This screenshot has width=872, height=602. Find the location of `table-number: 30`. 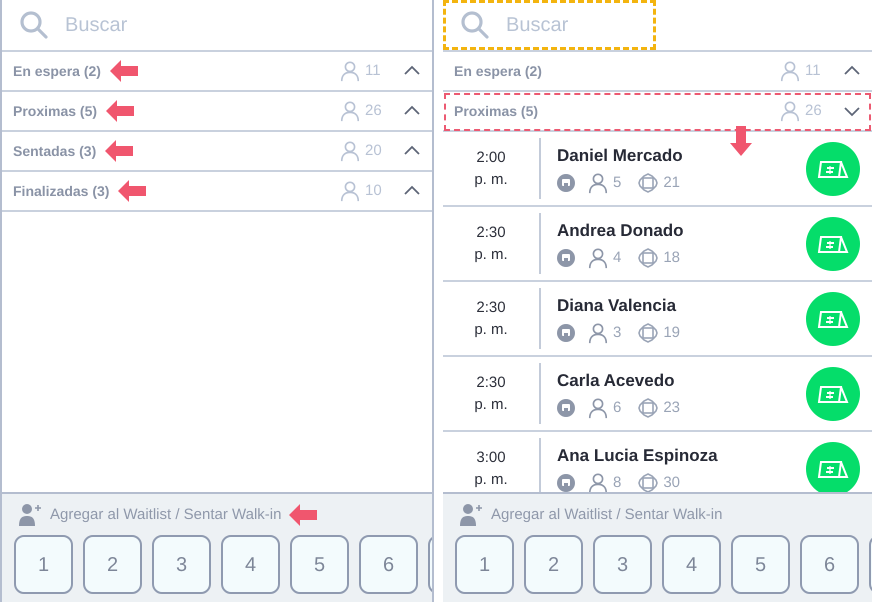

table-number: 30 is located at coordinates (671, 482).